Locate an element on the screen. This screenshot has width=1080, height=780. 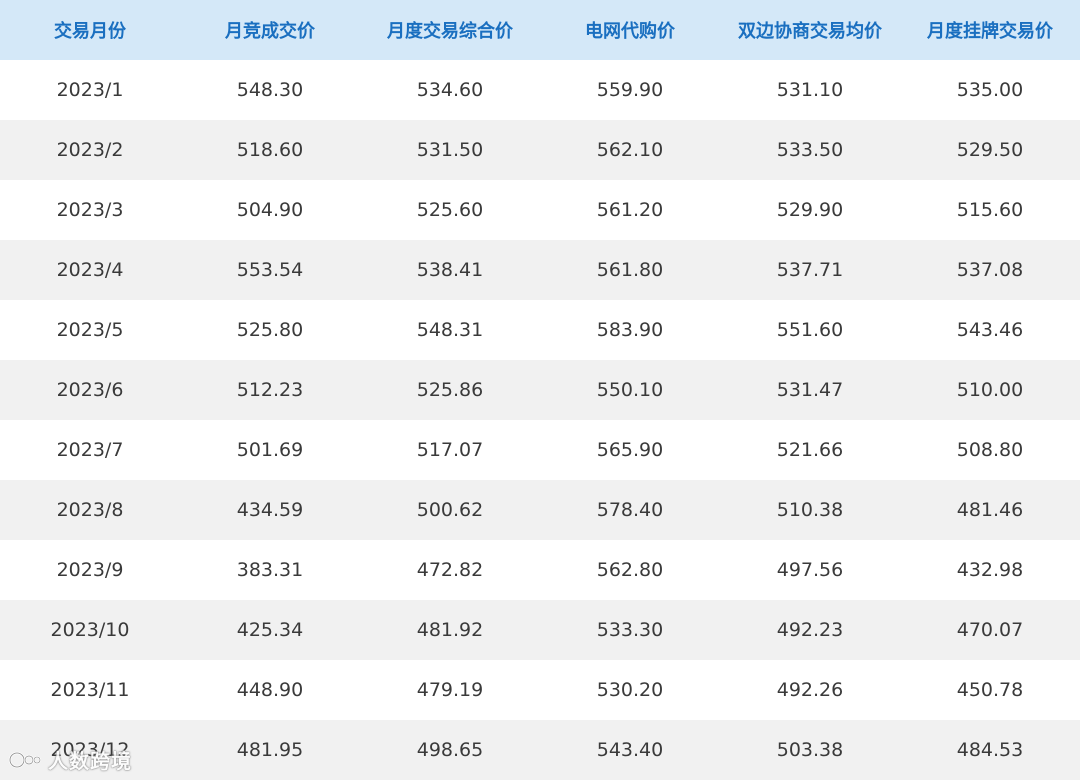
table-row: 2023/3 504.90 525.60 561.20 529.90 515.60 is located at coordinates (540, 210).